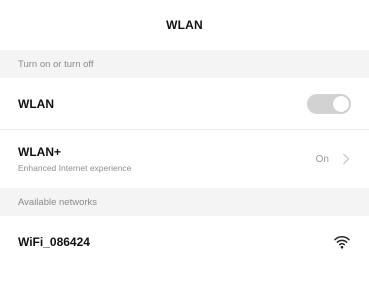 Image resolution: width=369 pixels, height=285 pixels. I want to click on wlan-plus-text: WLAN+ Enhanced Internet experience, so click(74, 159).